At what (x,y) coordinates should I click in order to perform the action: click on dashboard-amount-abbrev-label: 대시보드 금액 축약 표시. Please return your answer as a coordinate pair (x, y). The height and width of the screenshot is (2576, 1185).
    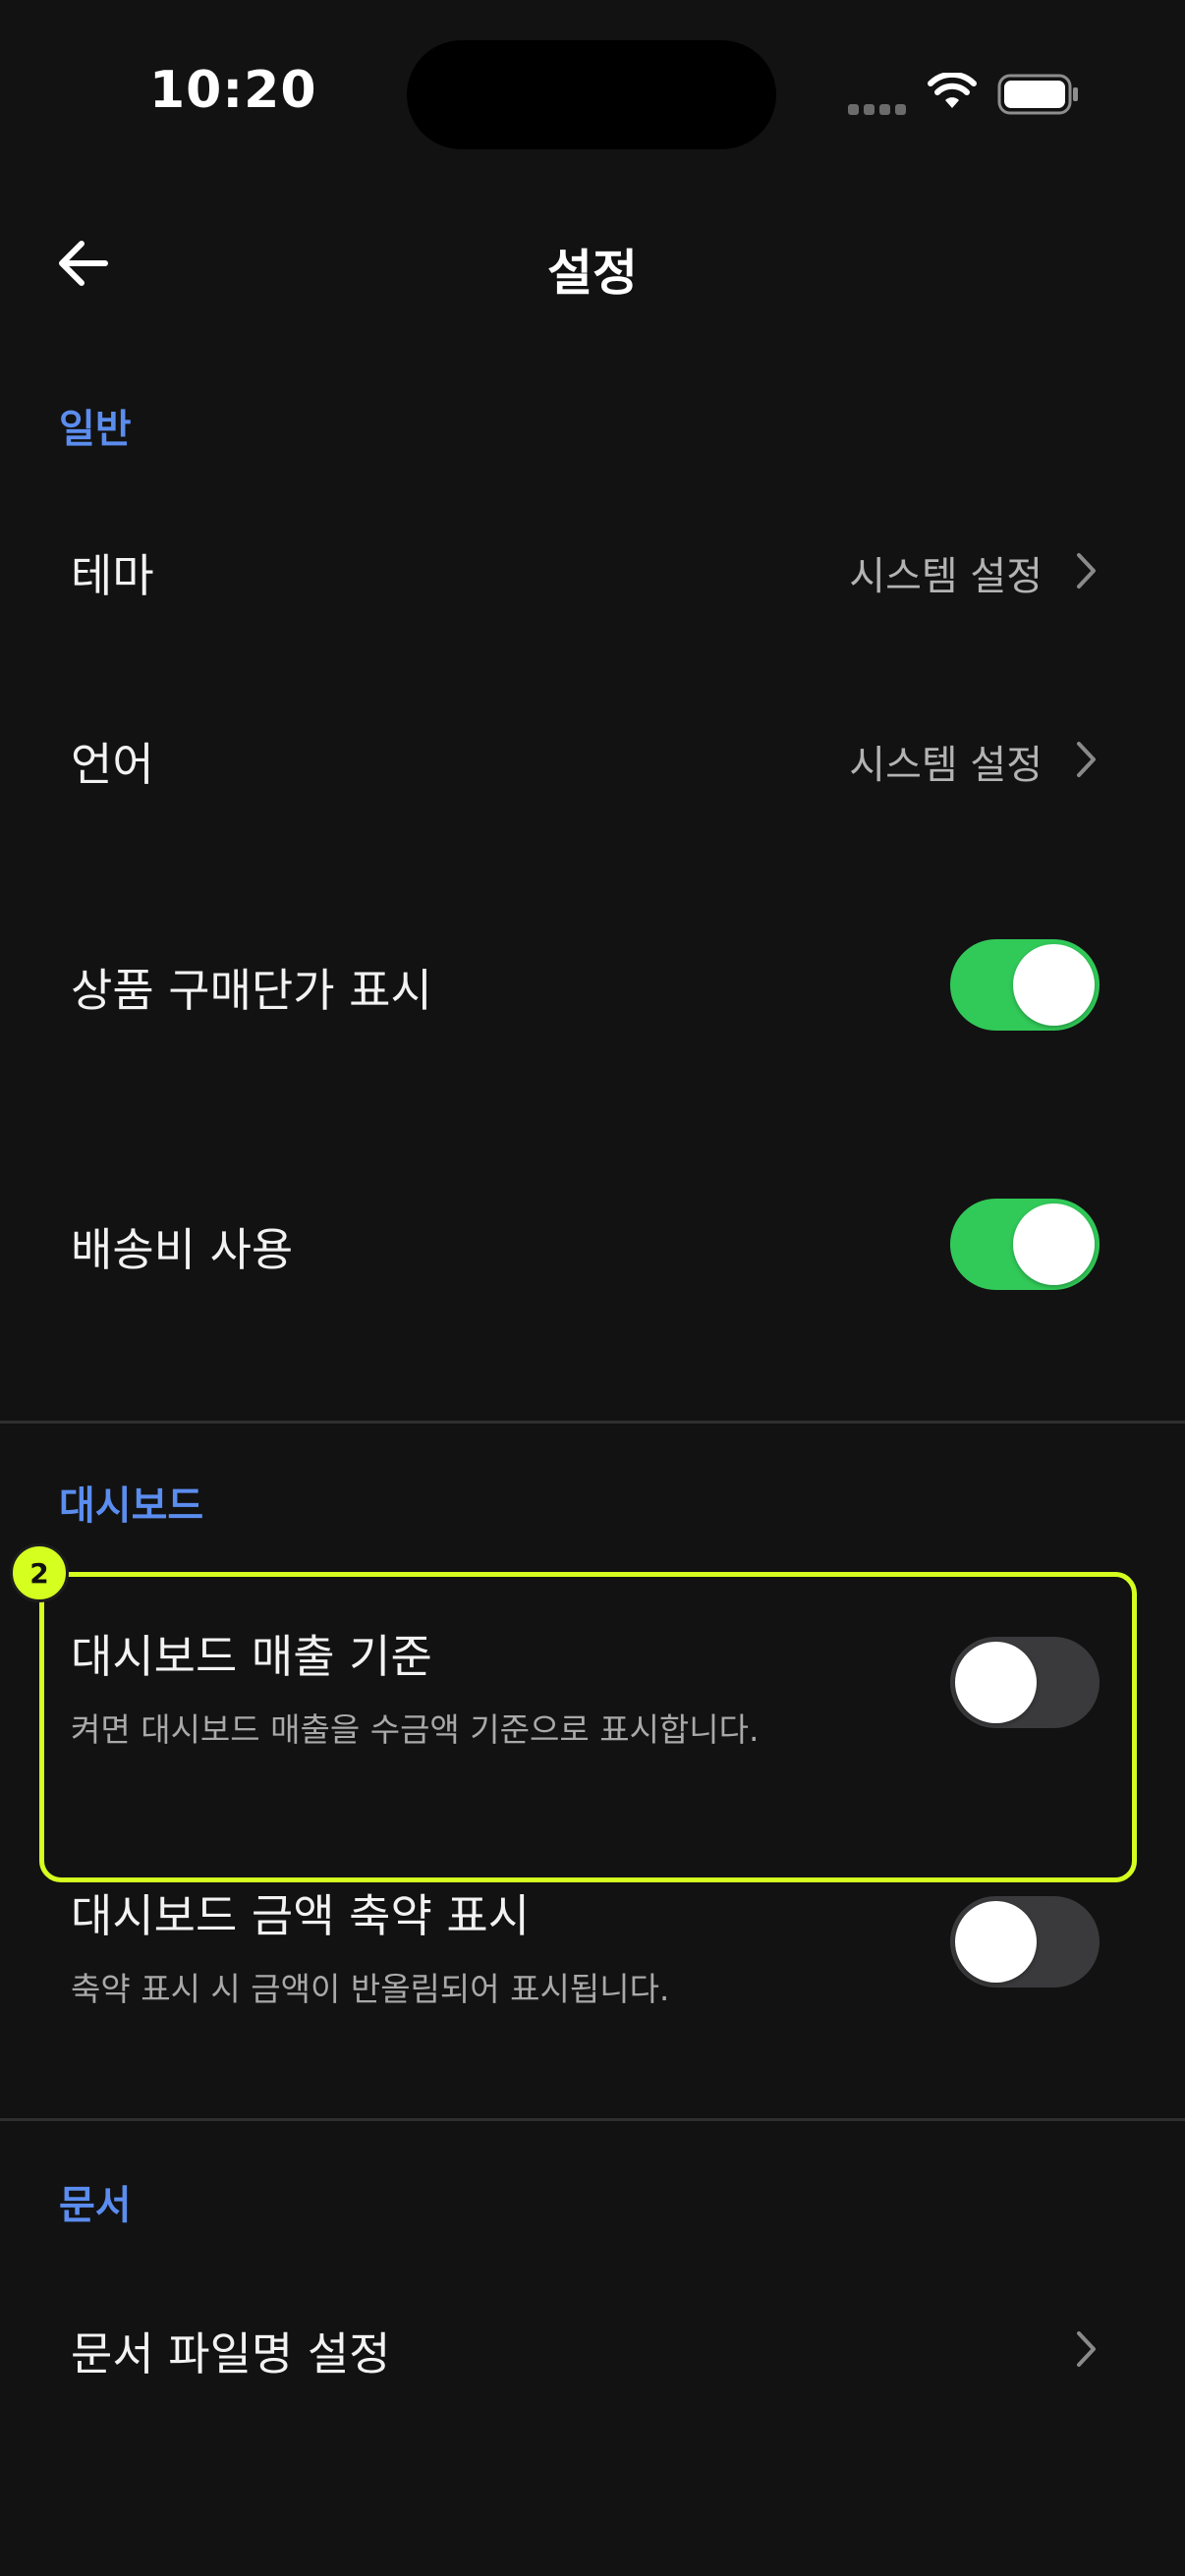
    Looking at the image, I should click on (301, 1915).